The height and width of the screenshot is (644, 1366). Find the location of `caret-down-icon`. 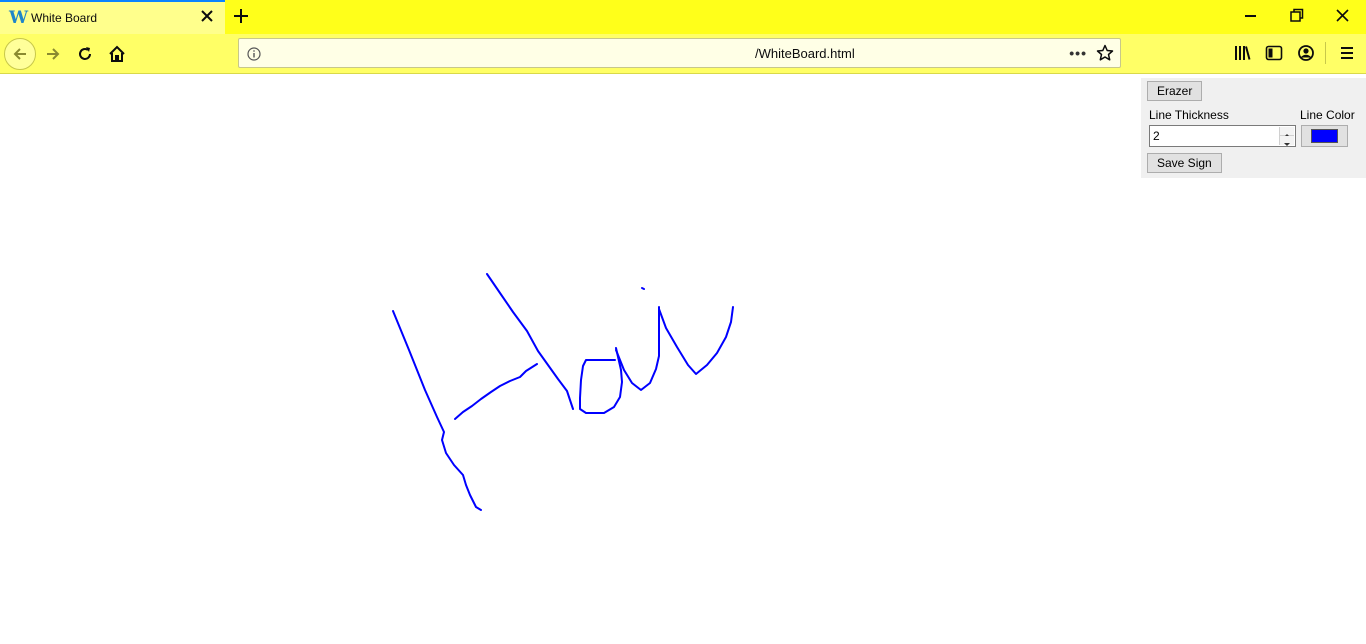

caret-down-icon is located at coordinates (1287, 144).